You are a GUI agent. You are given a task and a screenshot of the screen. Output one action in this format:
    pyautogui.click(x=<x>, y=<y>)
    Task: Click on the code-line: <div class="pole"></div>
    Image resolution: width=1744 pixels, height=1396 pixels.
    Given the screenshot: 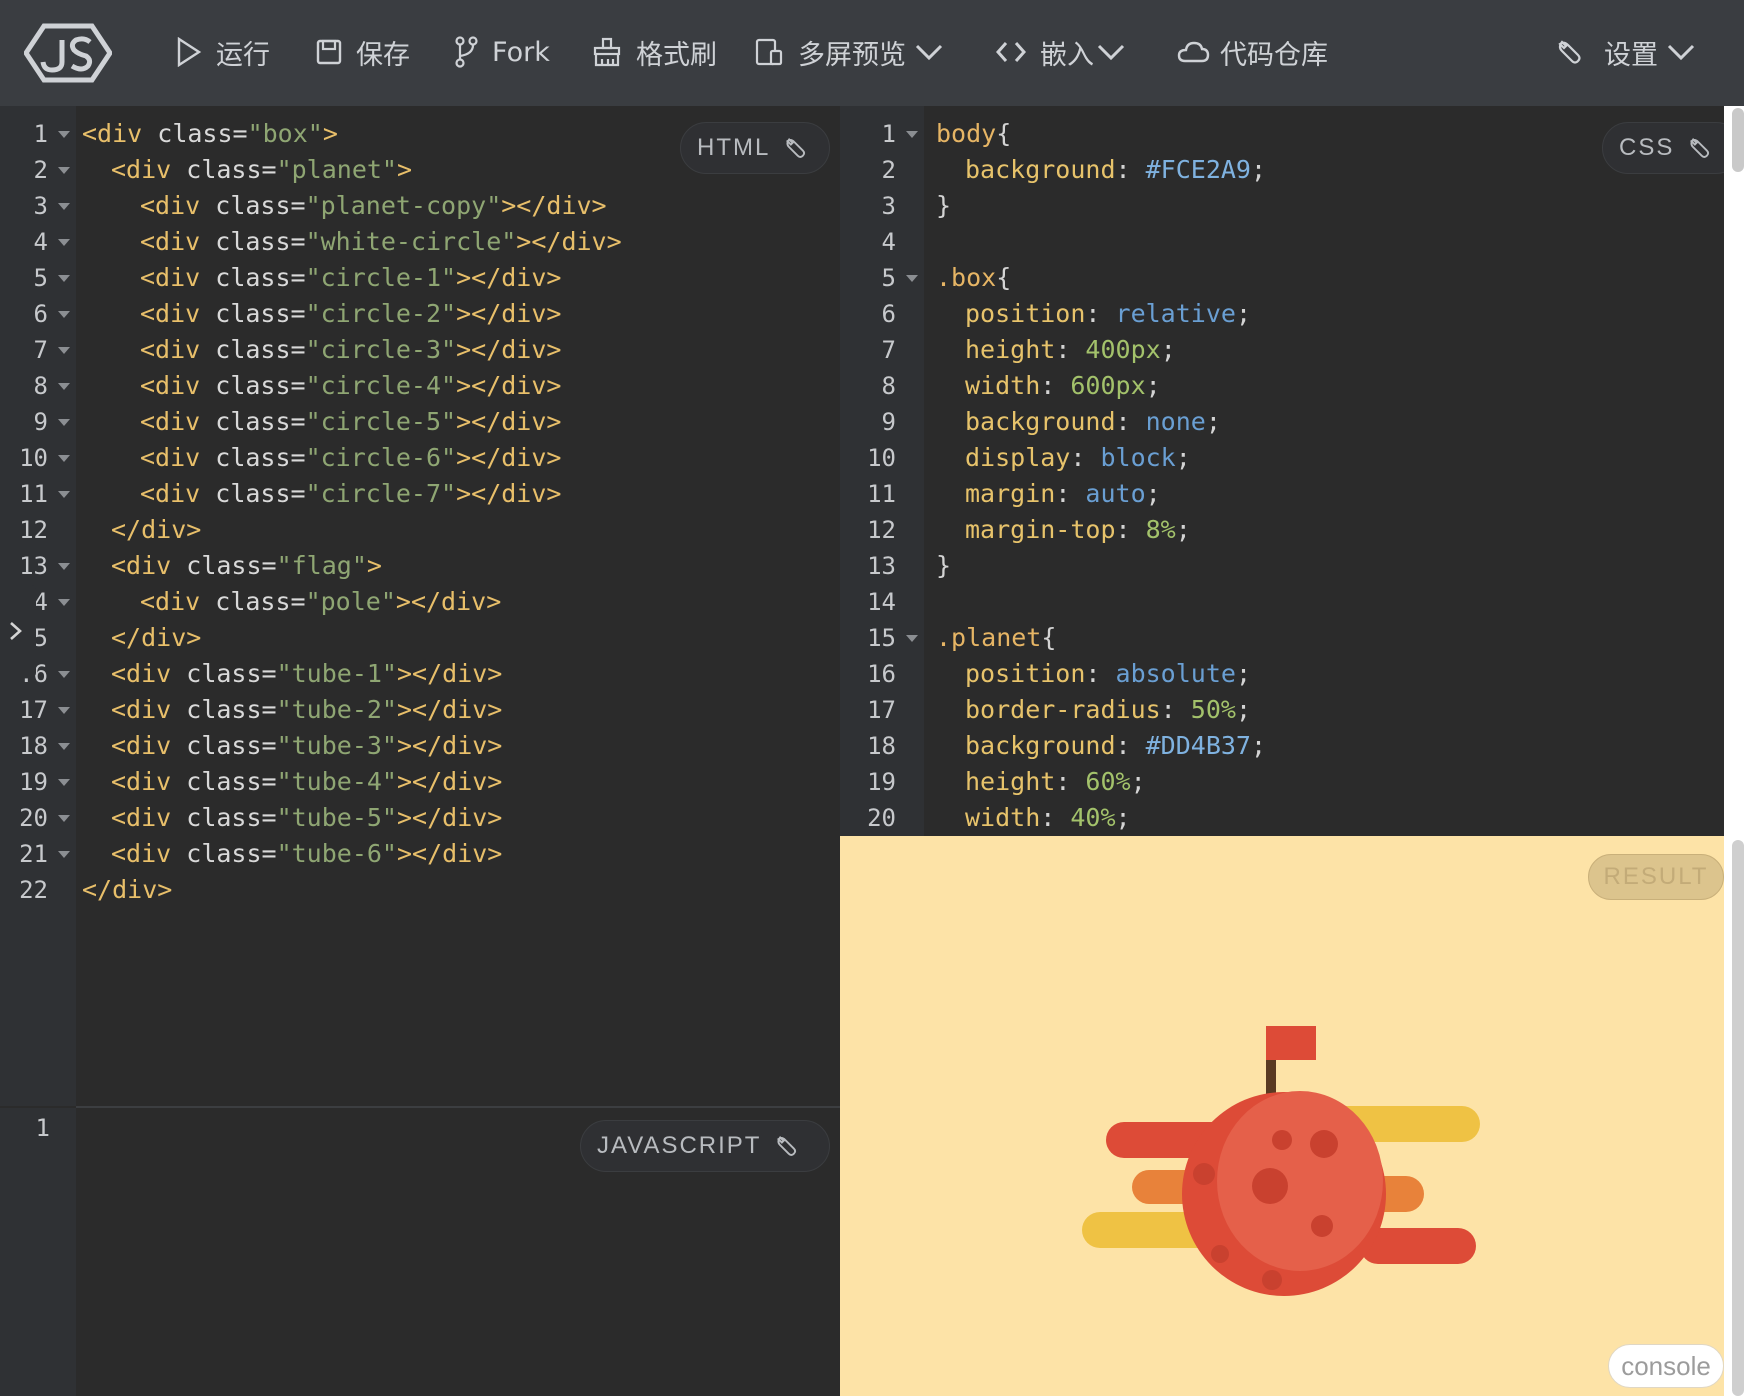 What is the action you would take?
    pyautogui.click(x=320, y=602)
    